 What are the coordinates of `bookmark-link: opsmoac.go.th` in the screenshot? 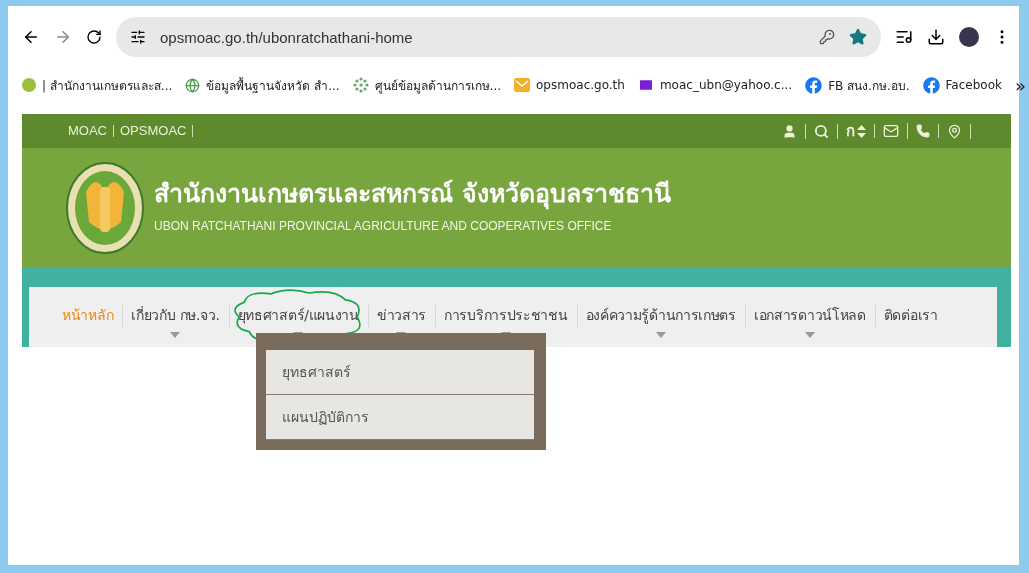 It's located at (569, 85).